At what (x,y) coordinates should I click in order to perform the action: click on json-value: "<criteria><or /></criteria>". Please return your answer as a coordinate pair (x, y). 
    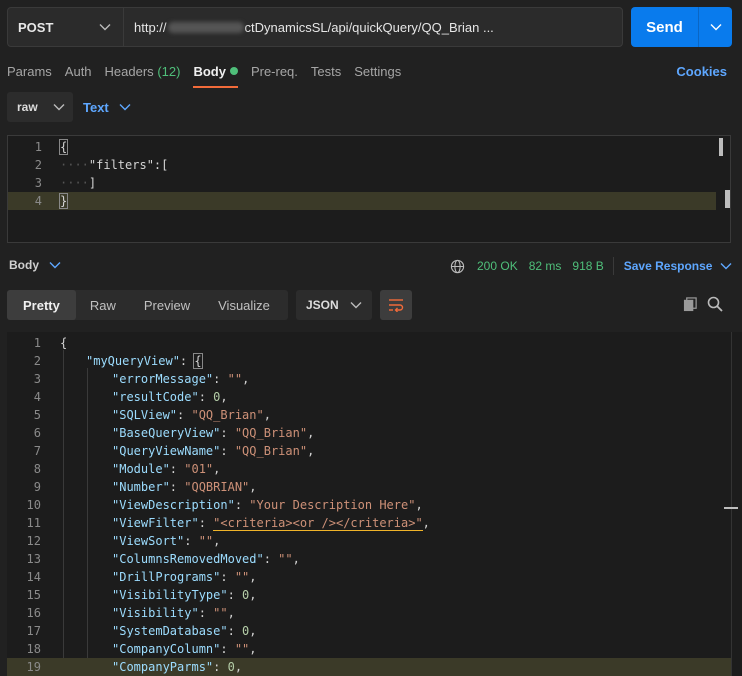
    Looking at the image, I should click on (318, 523).